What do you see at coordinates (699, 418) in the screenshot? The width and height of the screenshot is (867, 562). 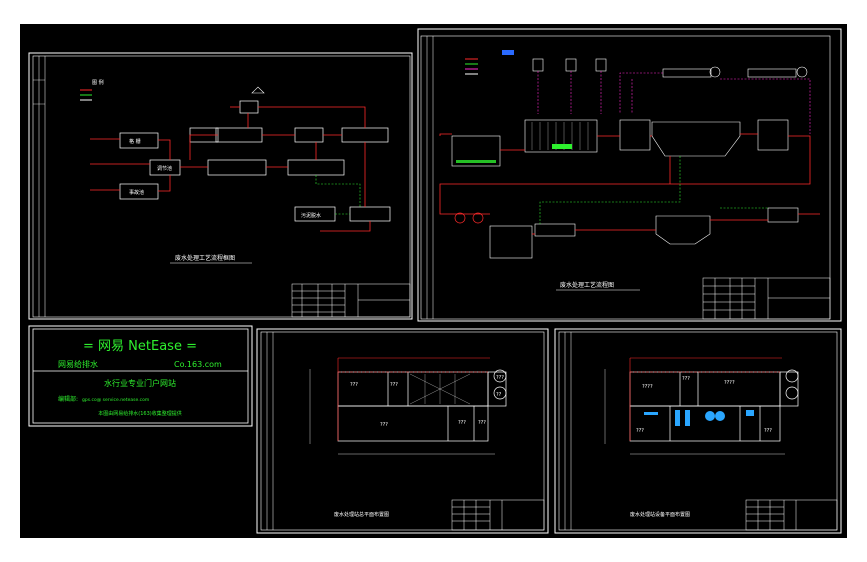 I see `equipment-blocks` at bounding box center [699, 418].